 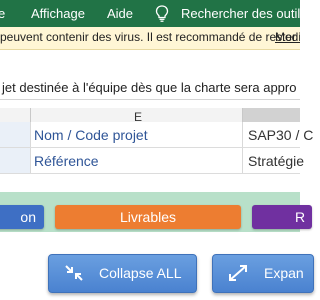 I want to click on search-tools-input: Rechercher des outils a, so click(x=249, y=13).